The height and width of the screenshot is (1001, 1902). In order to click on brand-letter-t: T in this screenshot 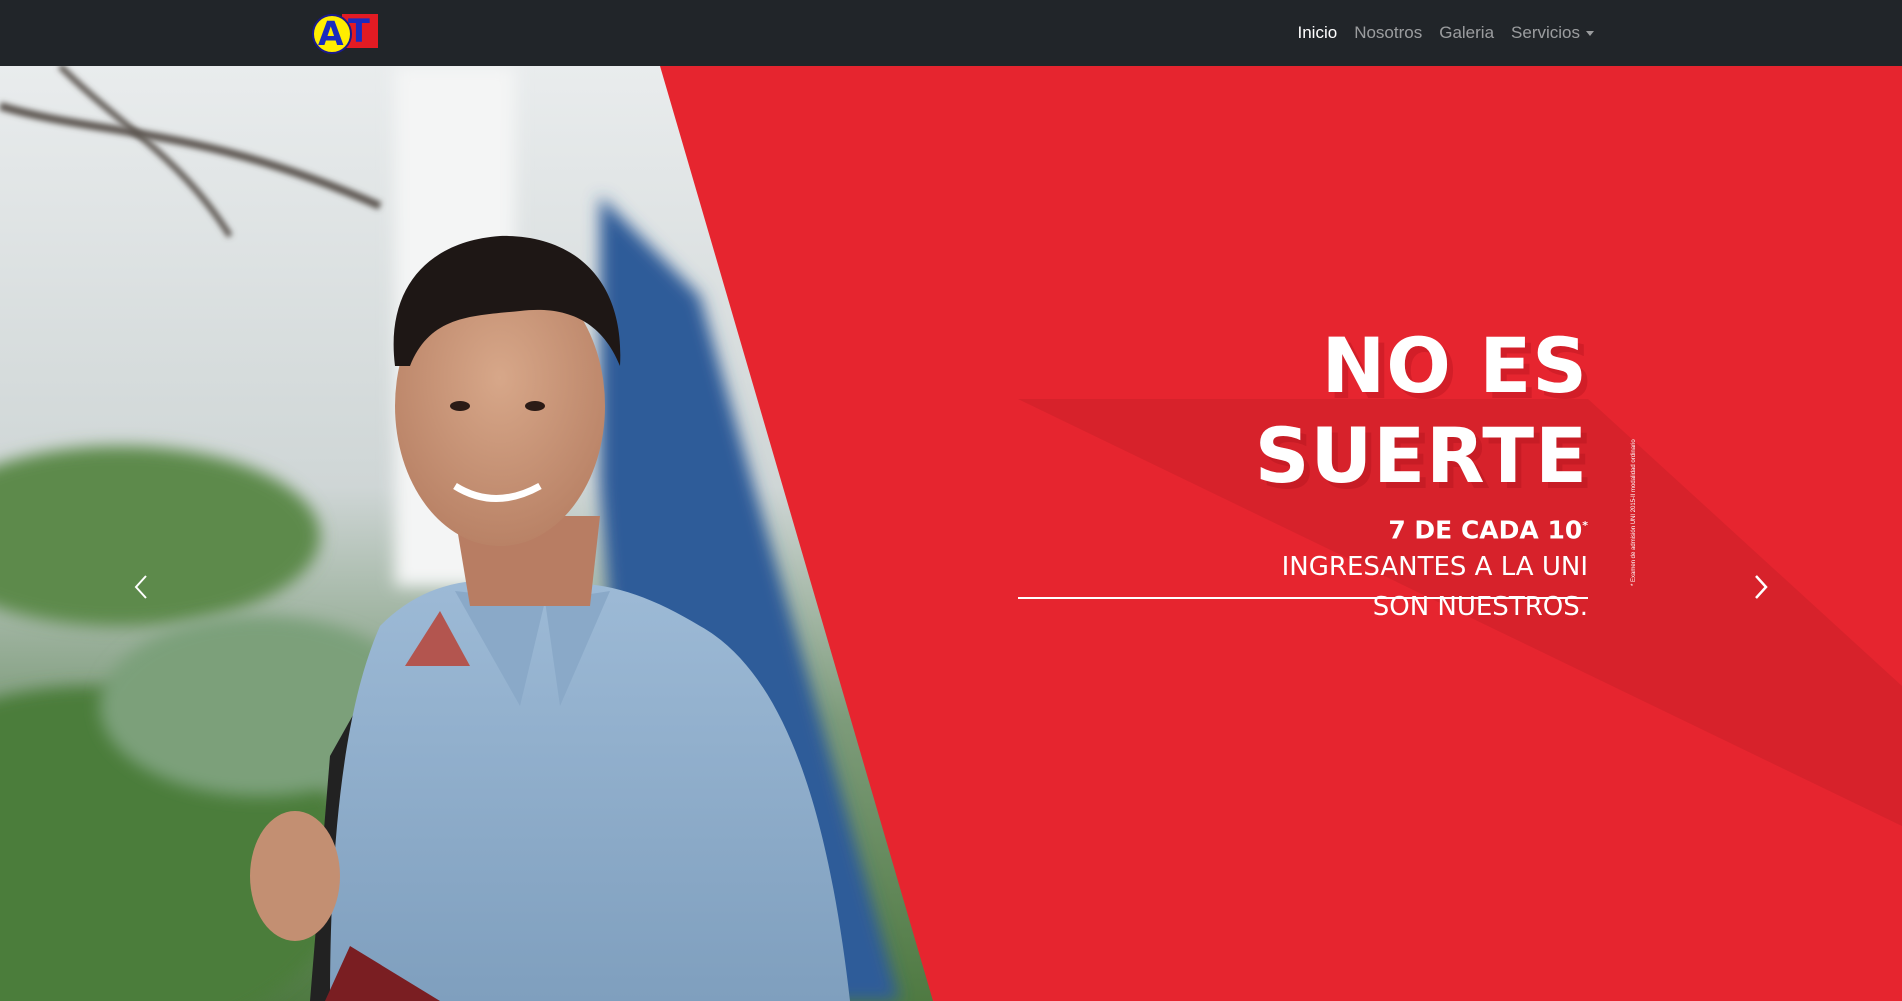, I will do `click(359, 31)`.